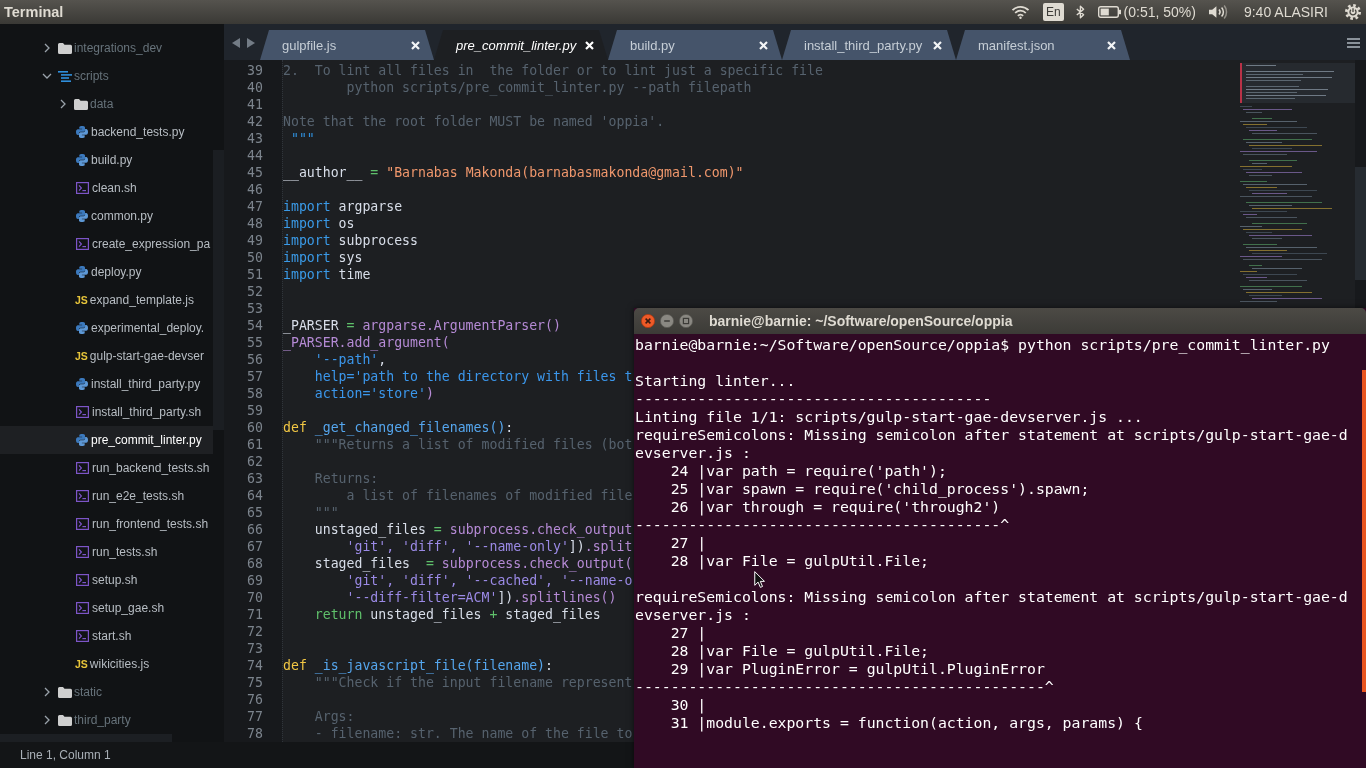  I want to click on folder-item: scripts, so click(106, 76).